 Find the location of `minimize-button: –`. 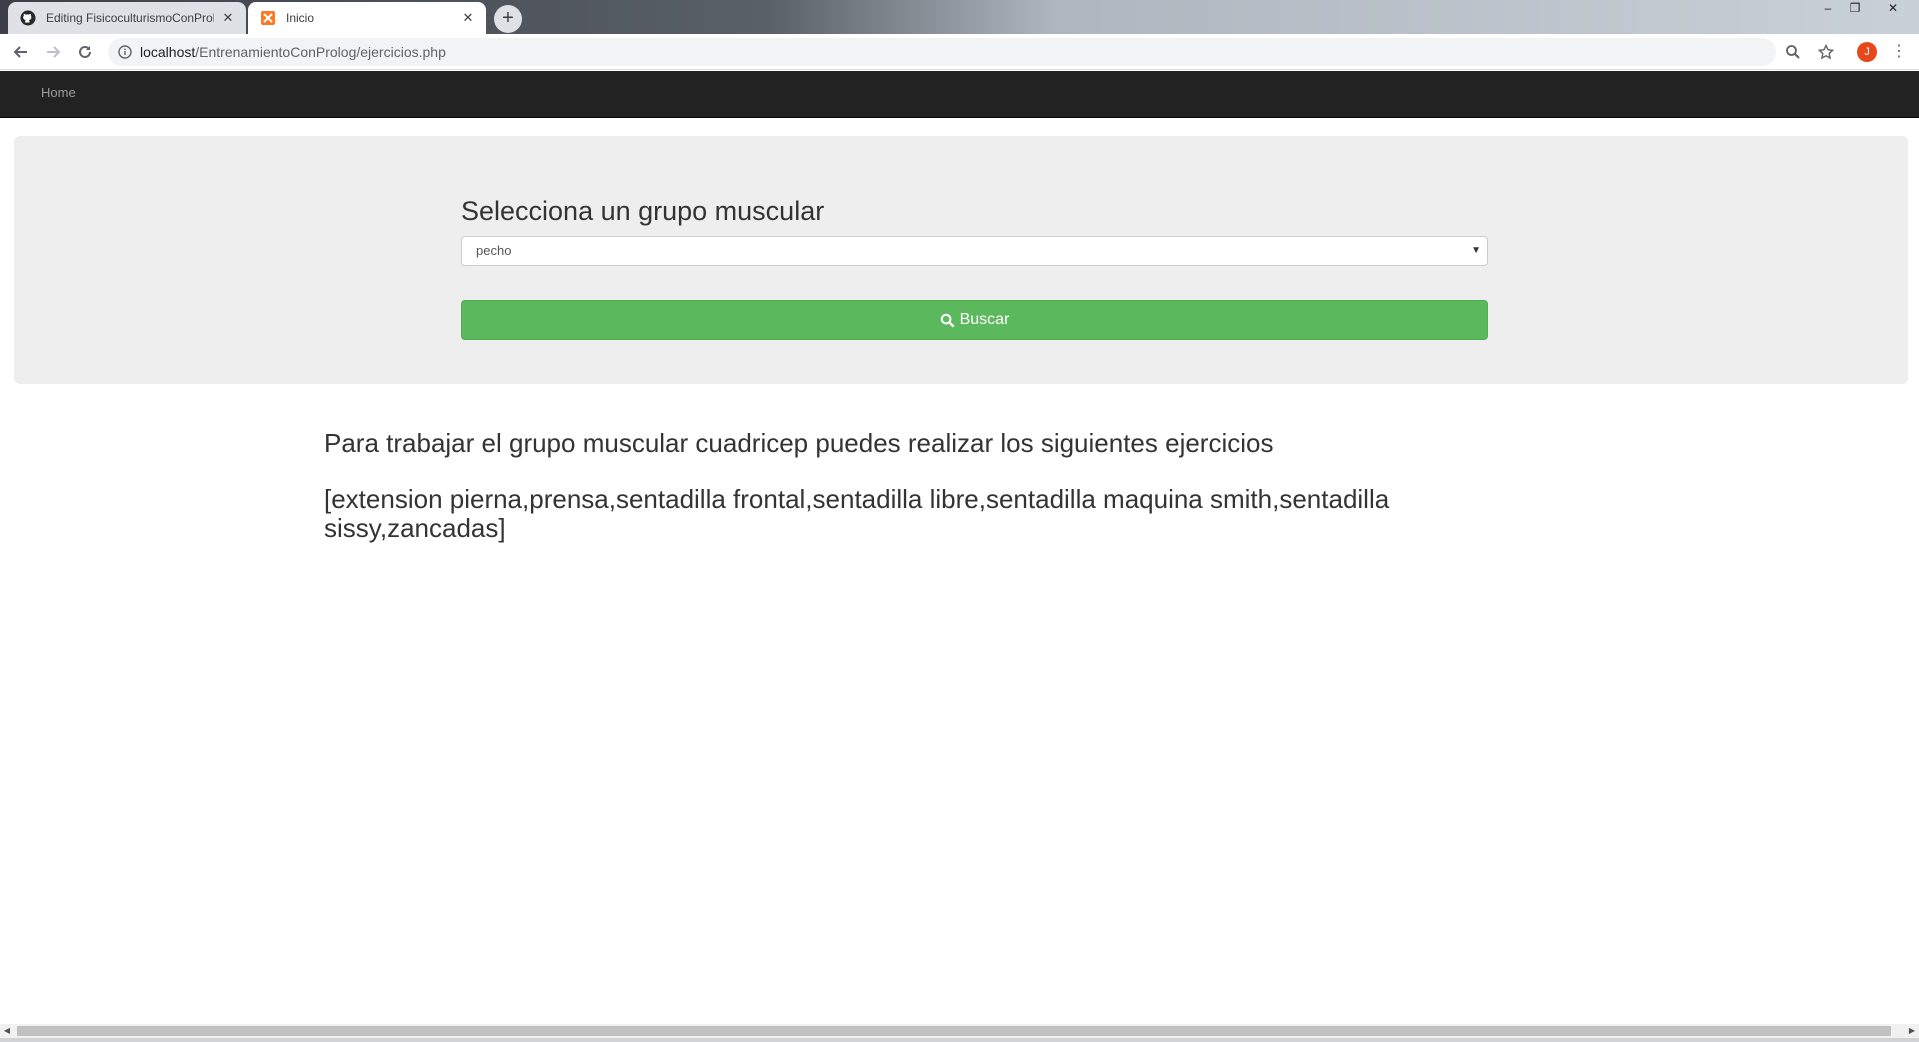

minimize-button: – is located at coordinates (1828, 9).